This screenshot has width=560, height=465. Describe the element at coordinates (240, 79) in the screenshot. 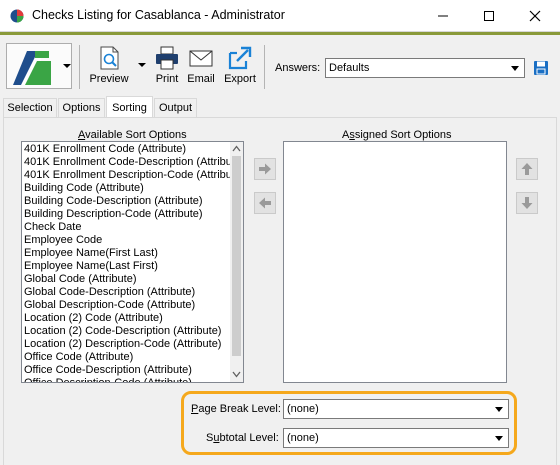

I see `export-label: Export` at that location.